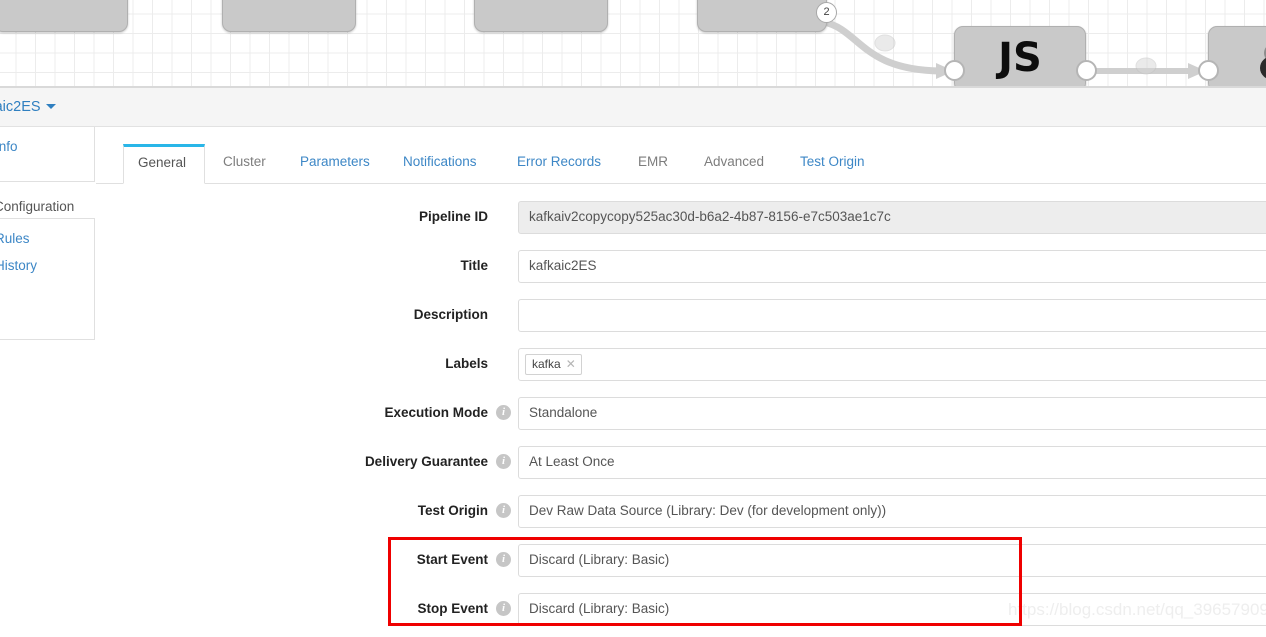  I want to click on pipeline-node: Field Replacer 1, so click(289, 16).